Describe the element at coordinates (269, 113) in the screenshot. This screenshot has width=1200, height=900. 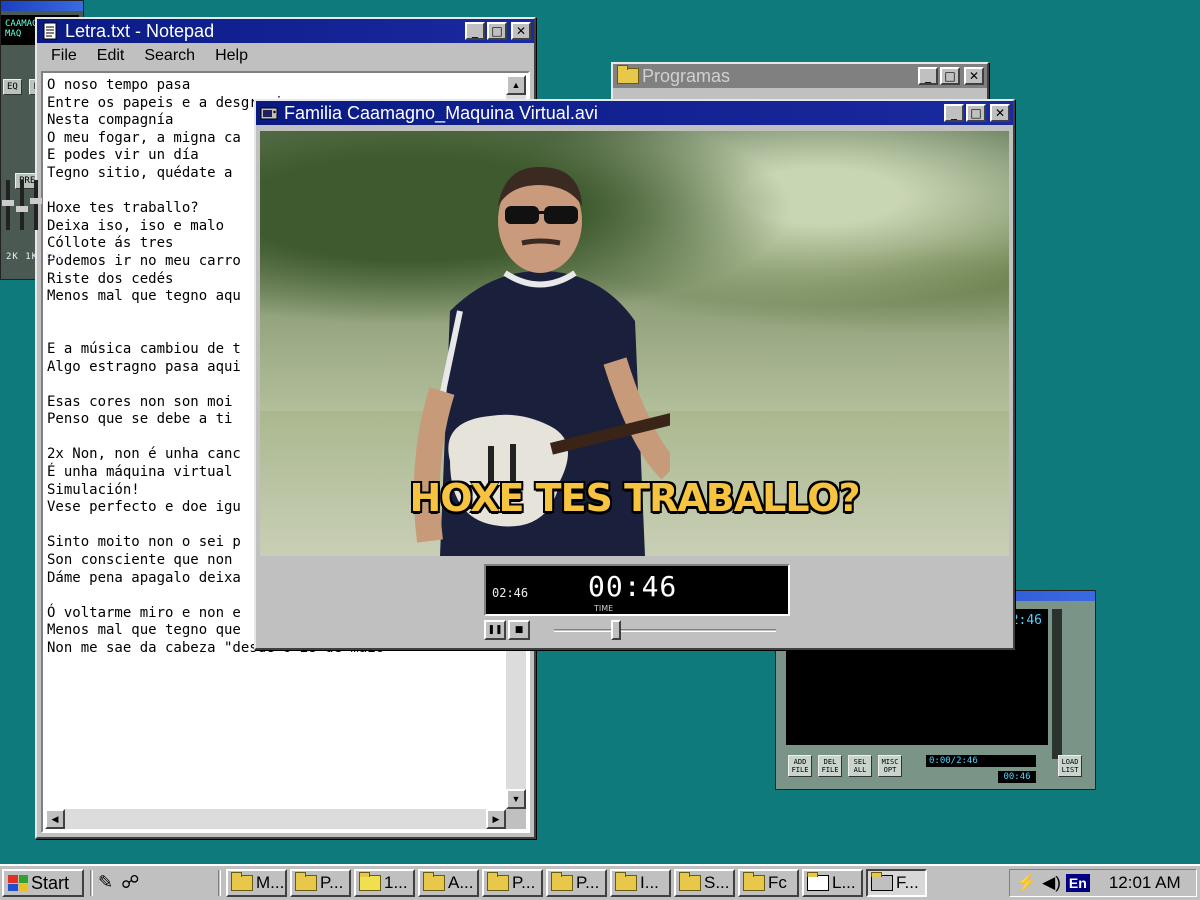
I see `media-player-icon` at that location.